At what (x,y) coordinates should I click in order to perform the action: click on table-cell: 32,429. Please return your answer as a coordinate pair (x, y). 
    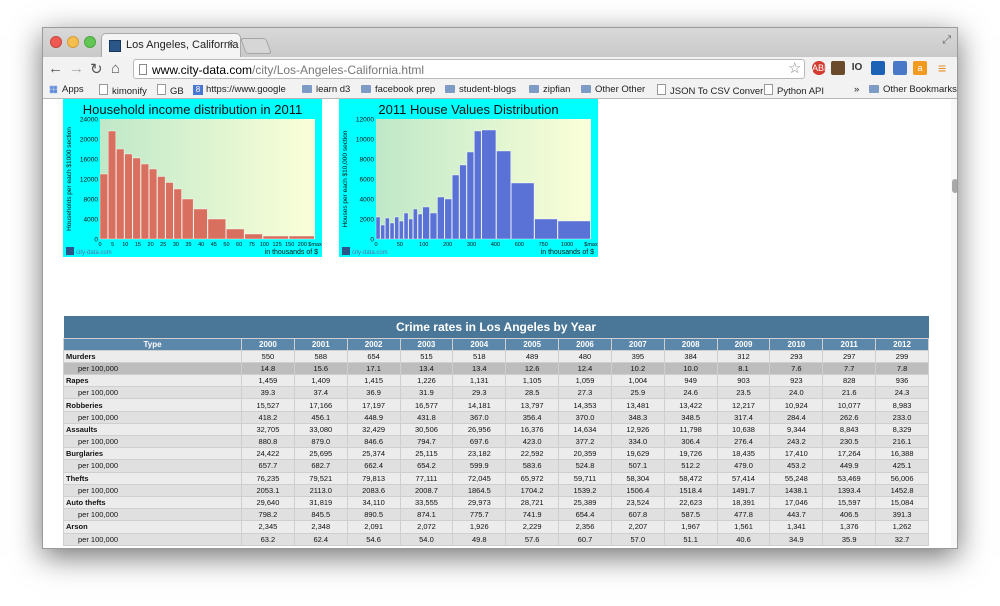
    Looking at the image, I should click on (373, 429).